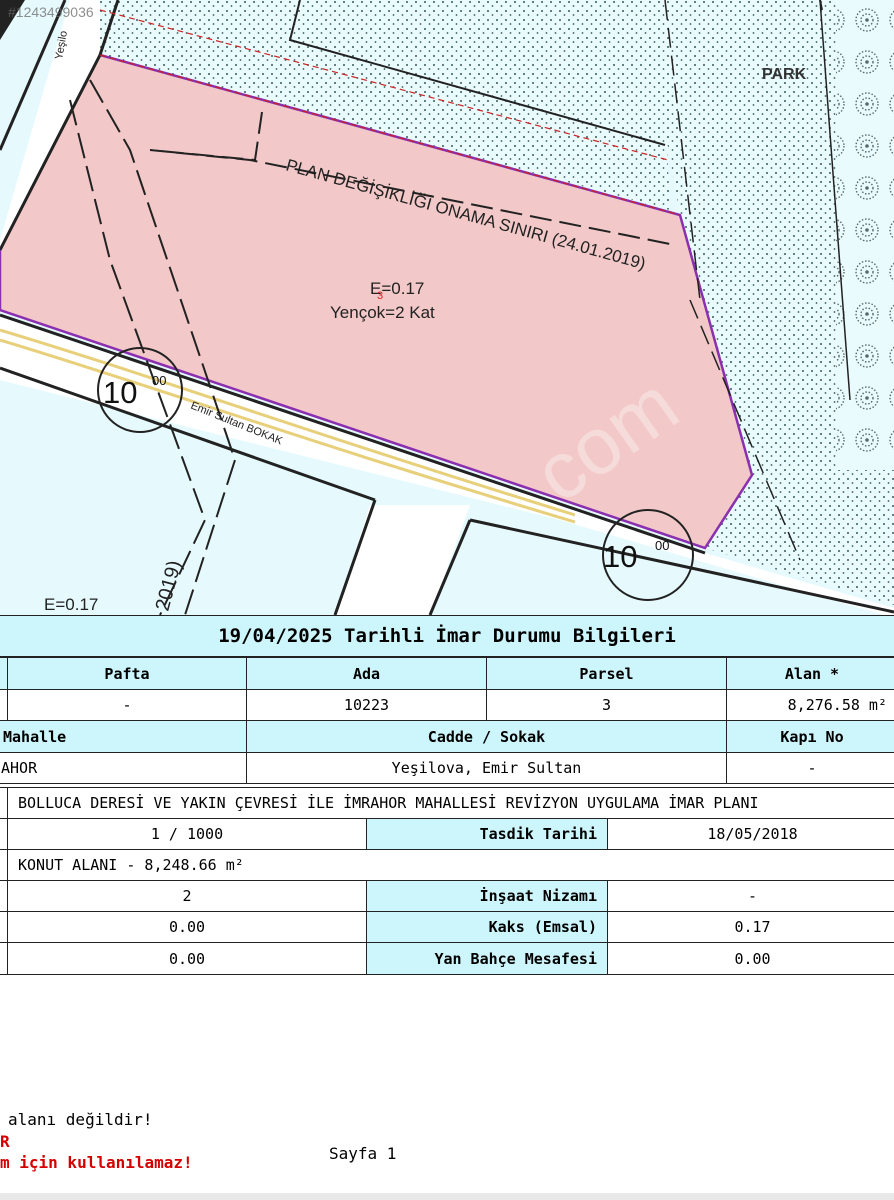  What do you see at coordinates (606, 705) in the screenshot?
I see `parsel-value: 3` at bounding box center [606, 705].